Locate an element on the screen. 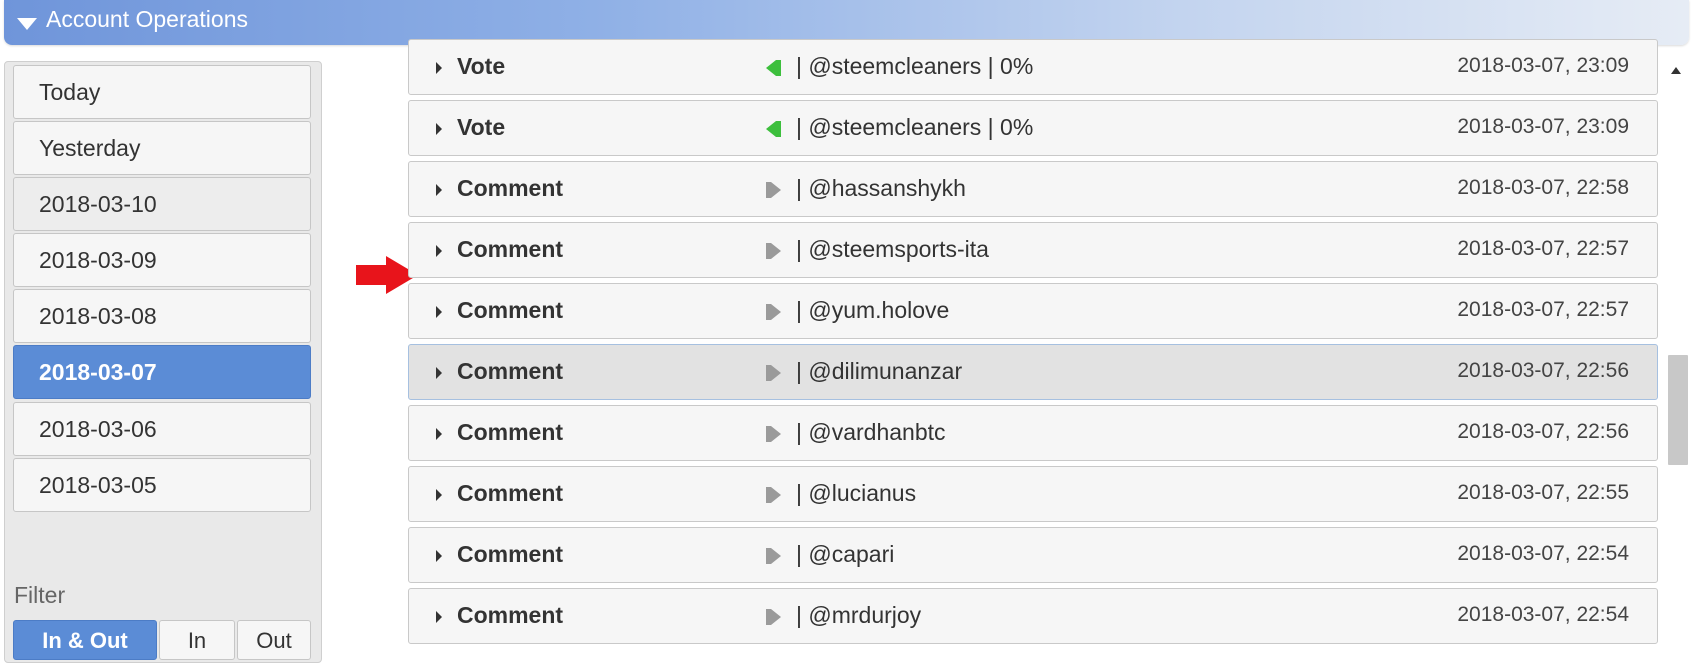 This screenshot has height=663, width=1701. filter-in-out-button: In & Out is located at coordinates (85, 640).